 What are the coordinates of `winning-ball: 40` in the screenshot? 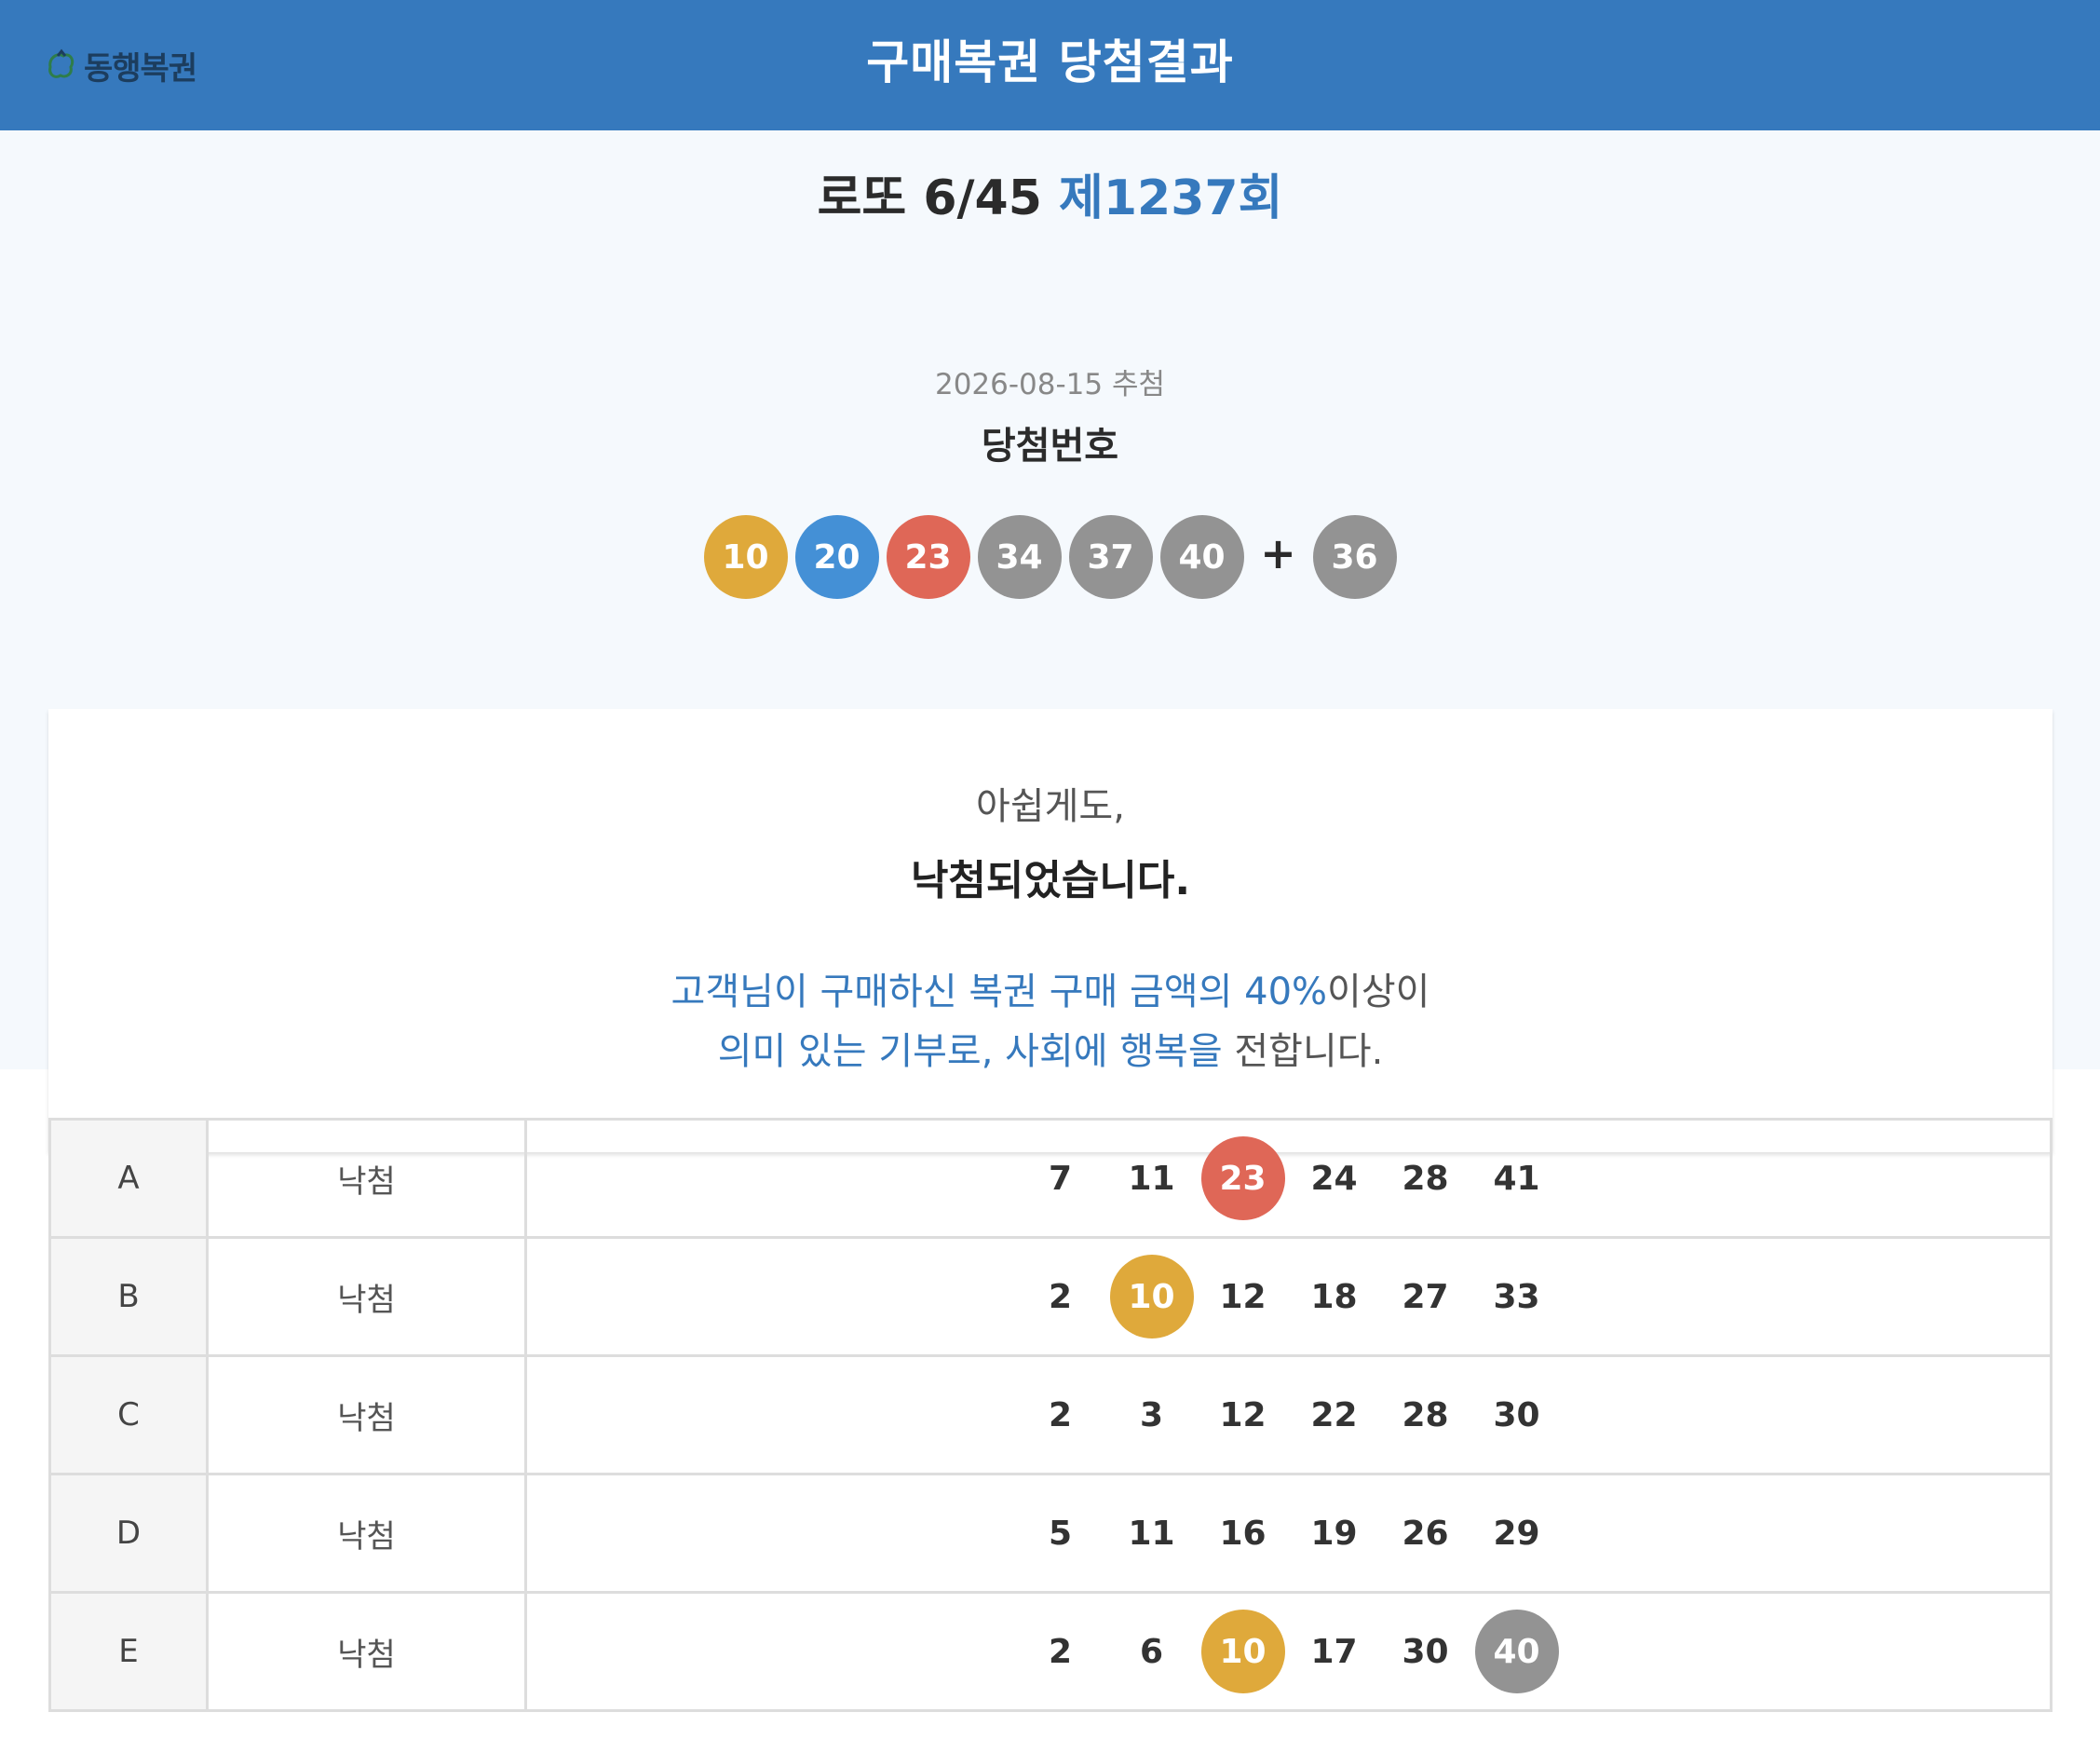 It's located at (1201, 557).